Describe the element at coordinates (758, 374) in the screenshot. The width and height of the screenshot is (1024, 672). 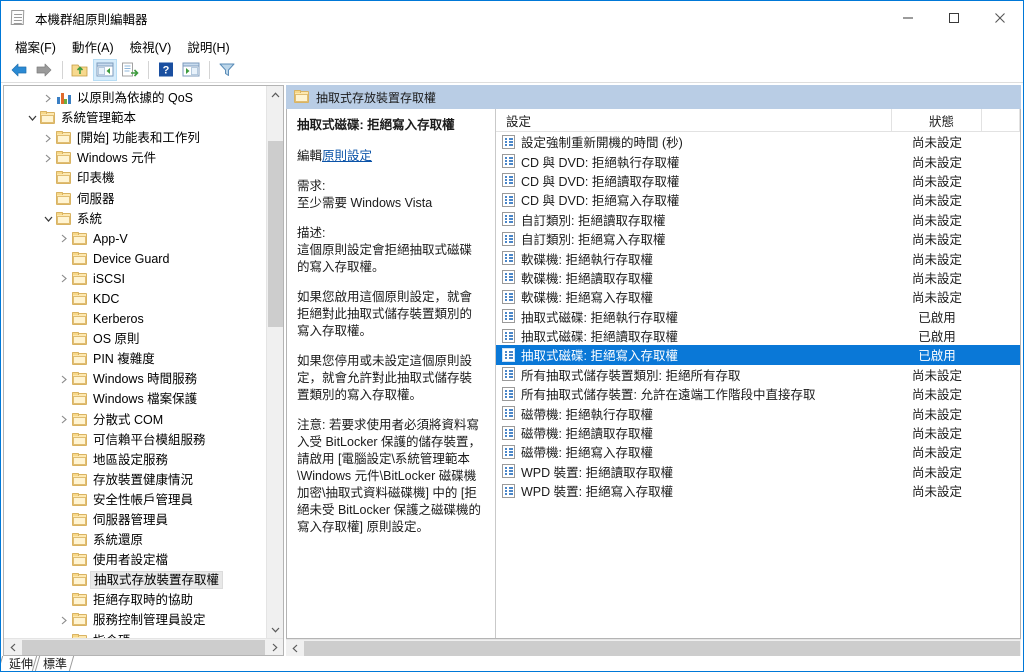
I see `table-row: 所有抽取式儲存裝置類別: 拒絕所有存取 尚未設定` at that location.